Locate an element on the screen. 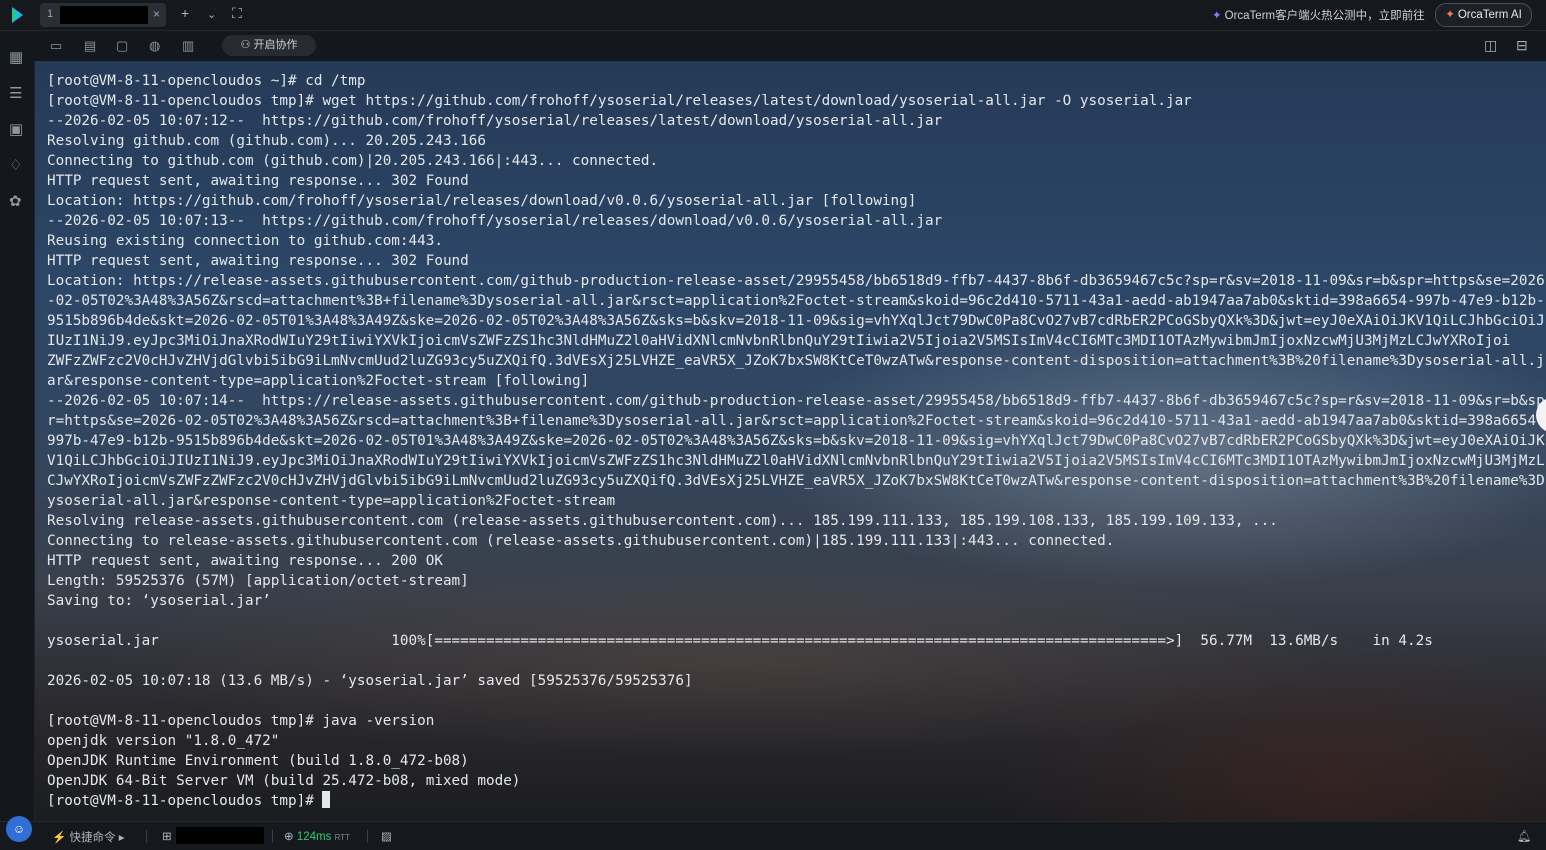 Image resolution: width=1546 pixels, height=850 pixels. terminal-cursor is located at coordinates (326, 799).